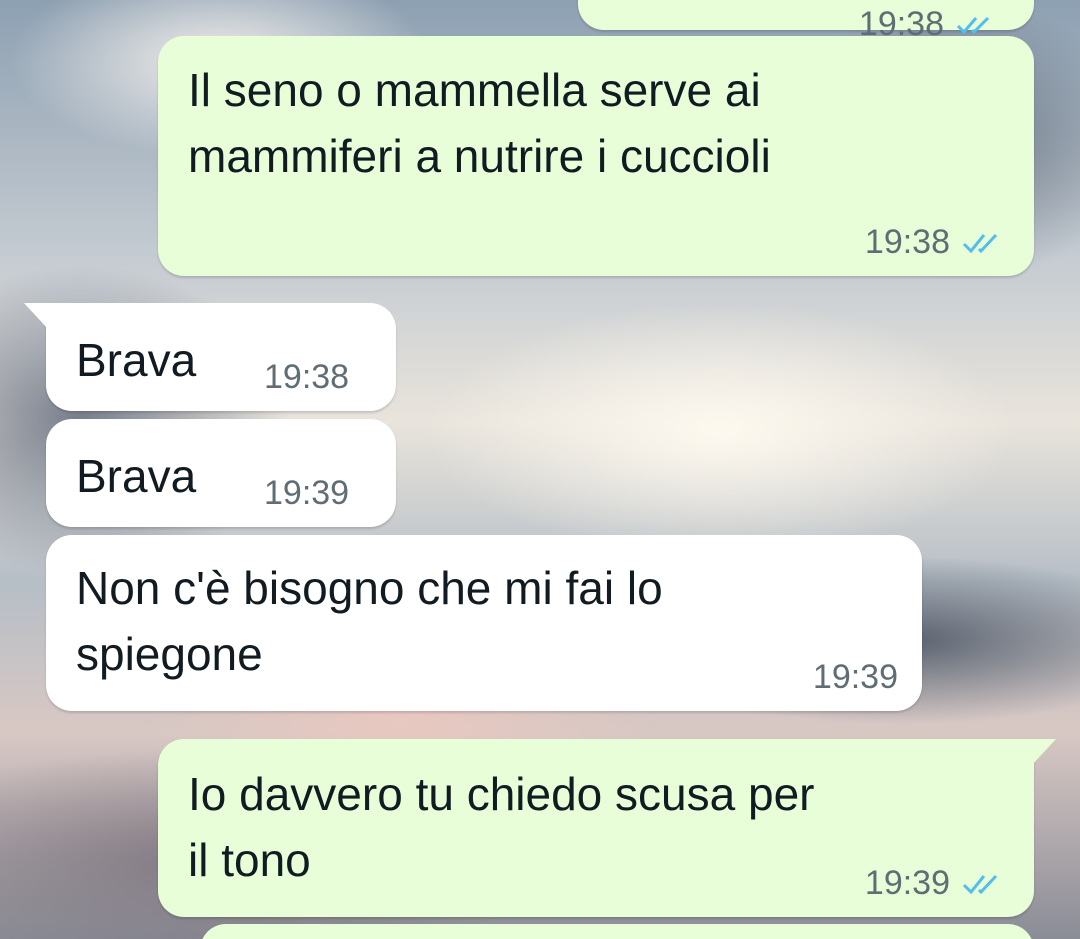  What do you see at coordinates (617, 931) in the screenshot?
I see `message-bubble-outgoing` at bounding box center [617, 931].